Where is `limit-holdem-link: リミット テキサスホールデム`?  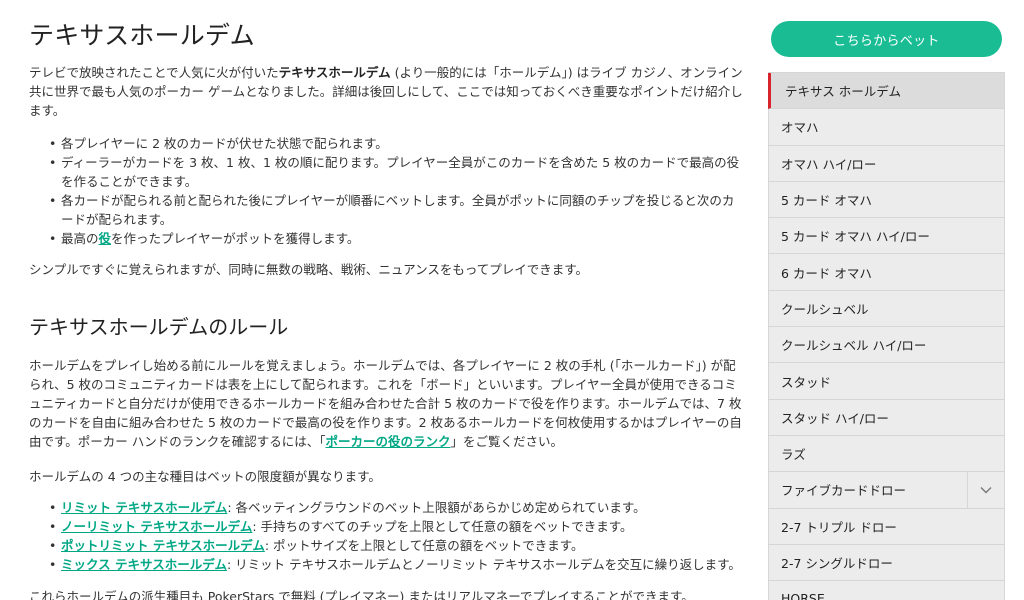
limit-holdem-link: リミット テキサスホールデム is located at coordinates (144, 507).